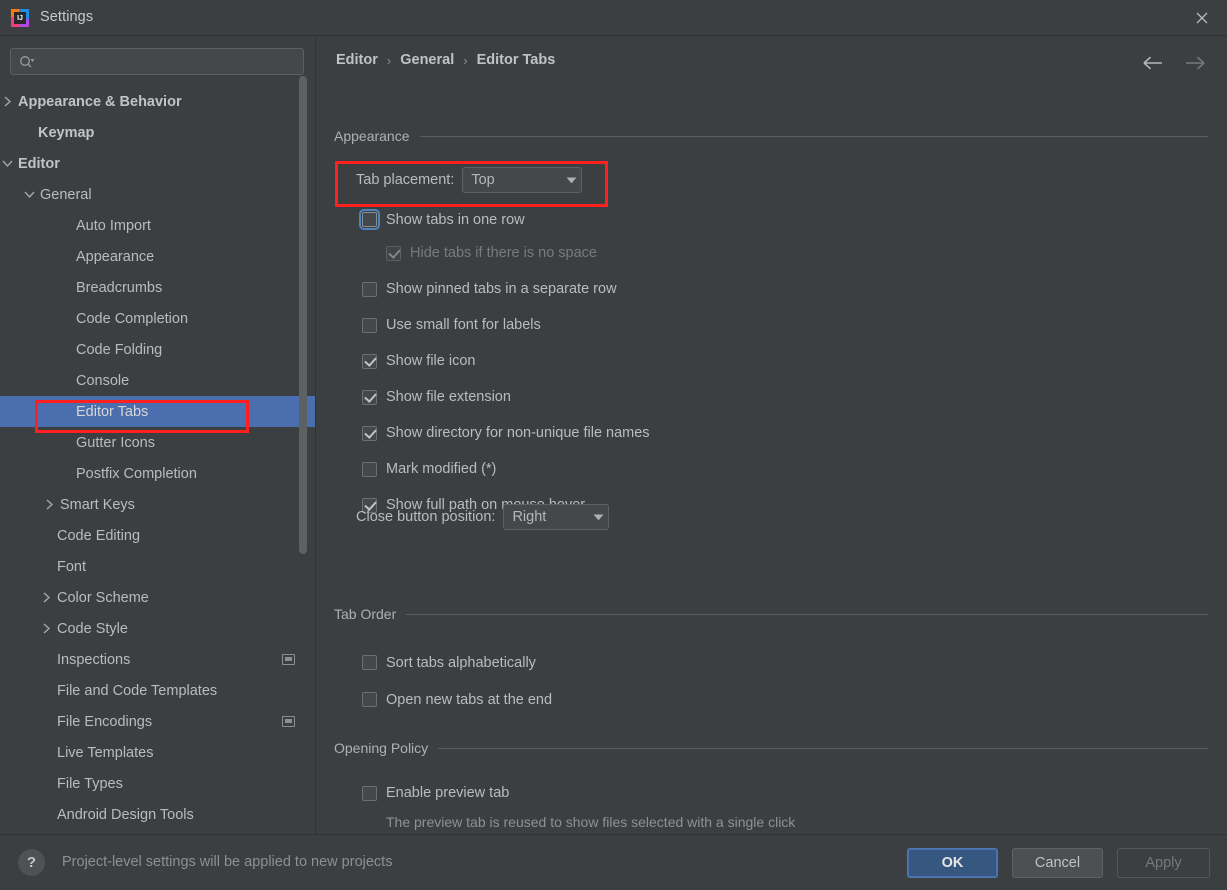 This screenshot has height=890, width=1227. I want to click on breadcrumb-item-general: General, so click(427, 60).